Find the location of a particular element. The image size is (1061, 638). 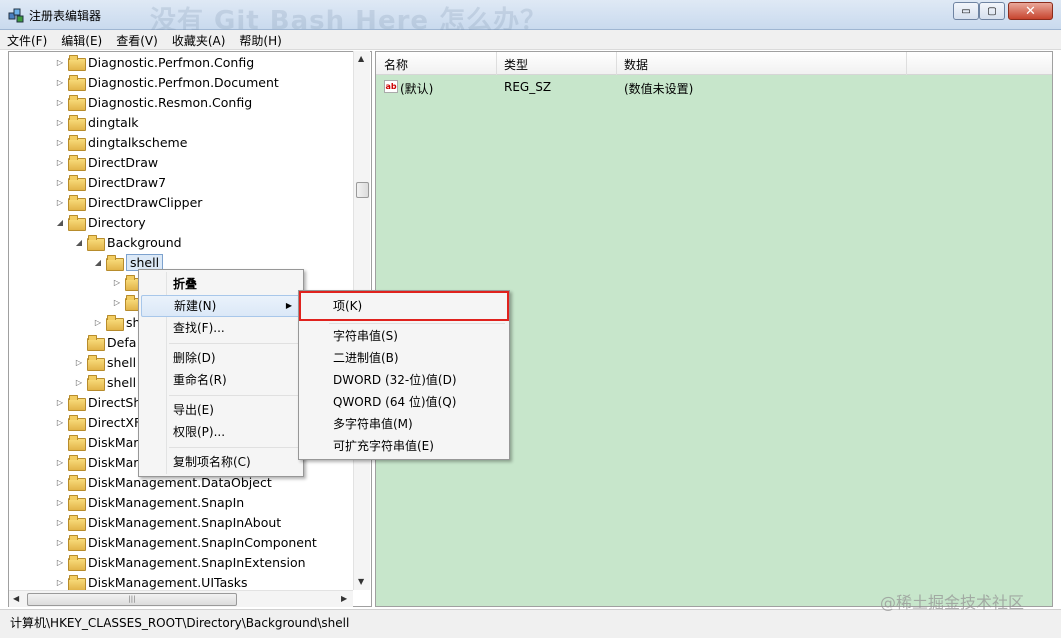

tree-item: ▷ sh is located at coordinates (116, 322).